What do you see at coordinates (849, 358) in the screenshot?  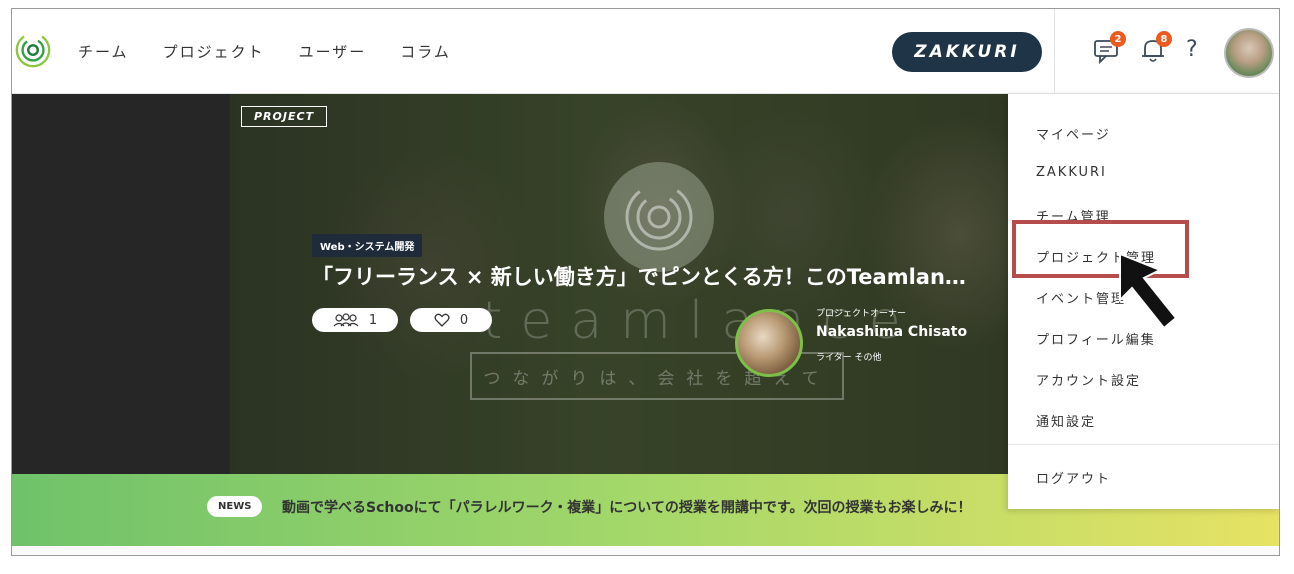 I see `owner-role: ライター その他` at bounding box center [849, 358].